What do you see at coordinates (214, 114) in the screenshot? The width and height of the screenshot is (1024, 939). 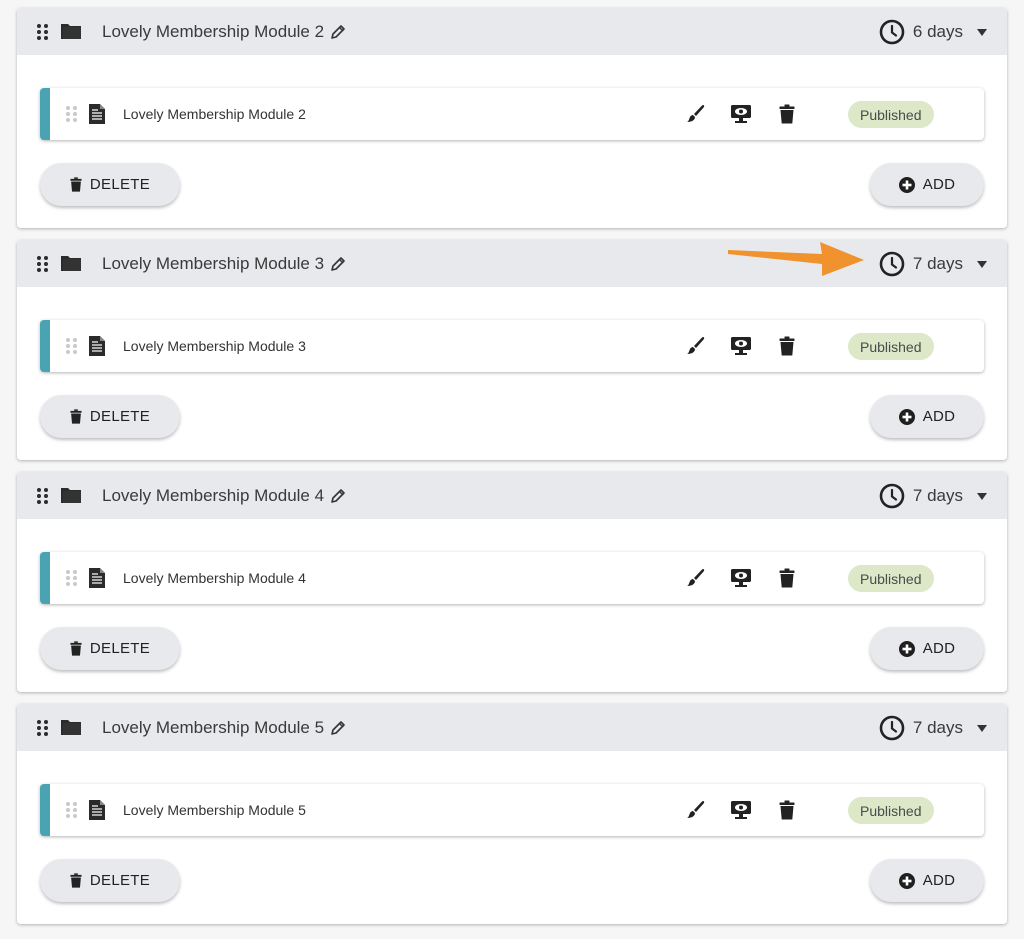 I see `lesson-title: Lovely Membership Module 2` at bounding box center [214, 114].